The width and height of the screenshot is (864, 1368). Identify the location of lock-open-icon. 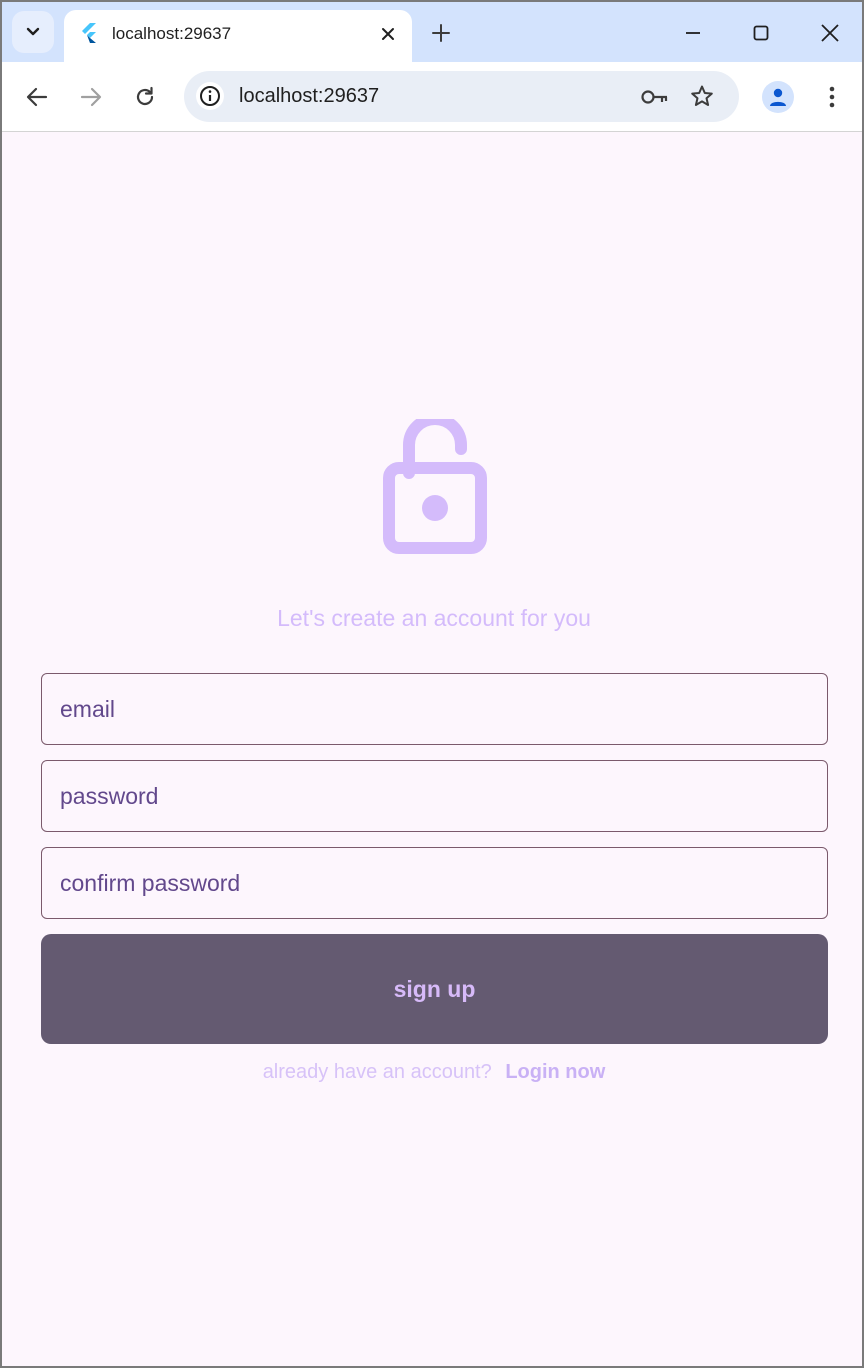
(435, 486).